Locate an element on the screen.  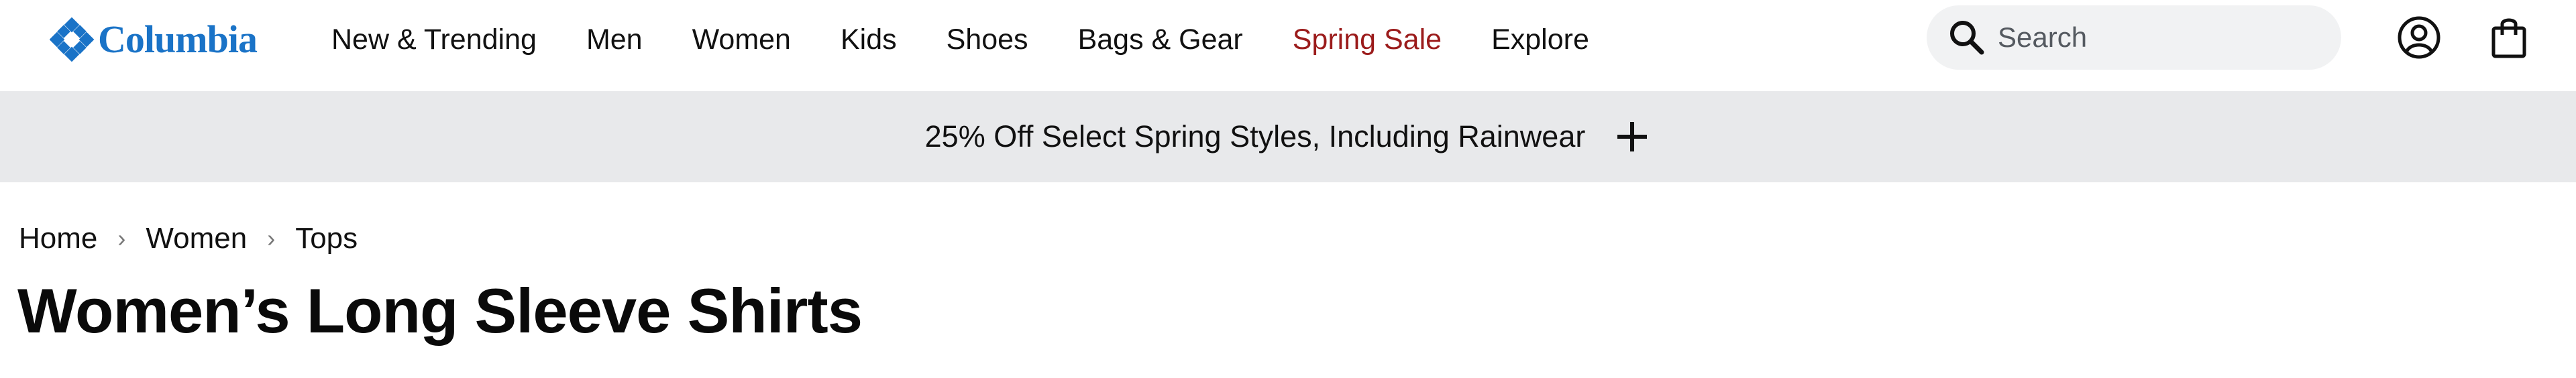
logo-wordmark: Columbia is located at coordinates (178, 39).